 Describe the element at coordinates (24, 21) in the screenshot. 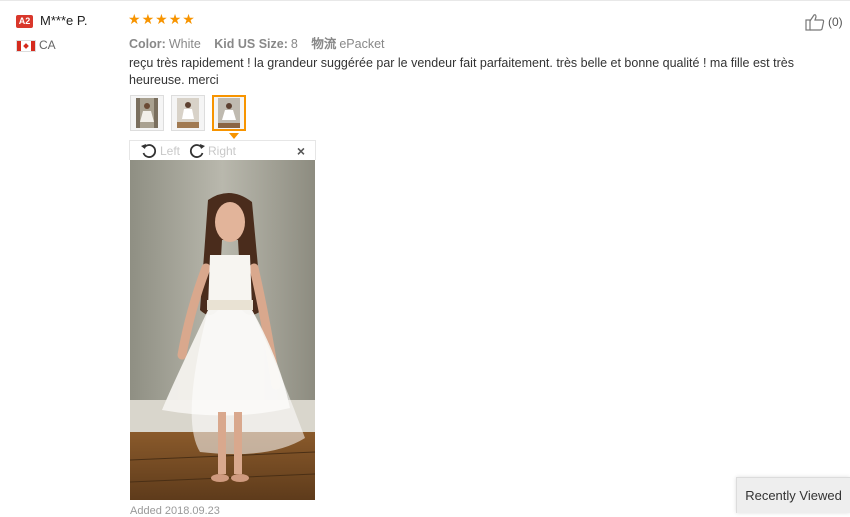

I see `user-level-badge: A2` at that location.